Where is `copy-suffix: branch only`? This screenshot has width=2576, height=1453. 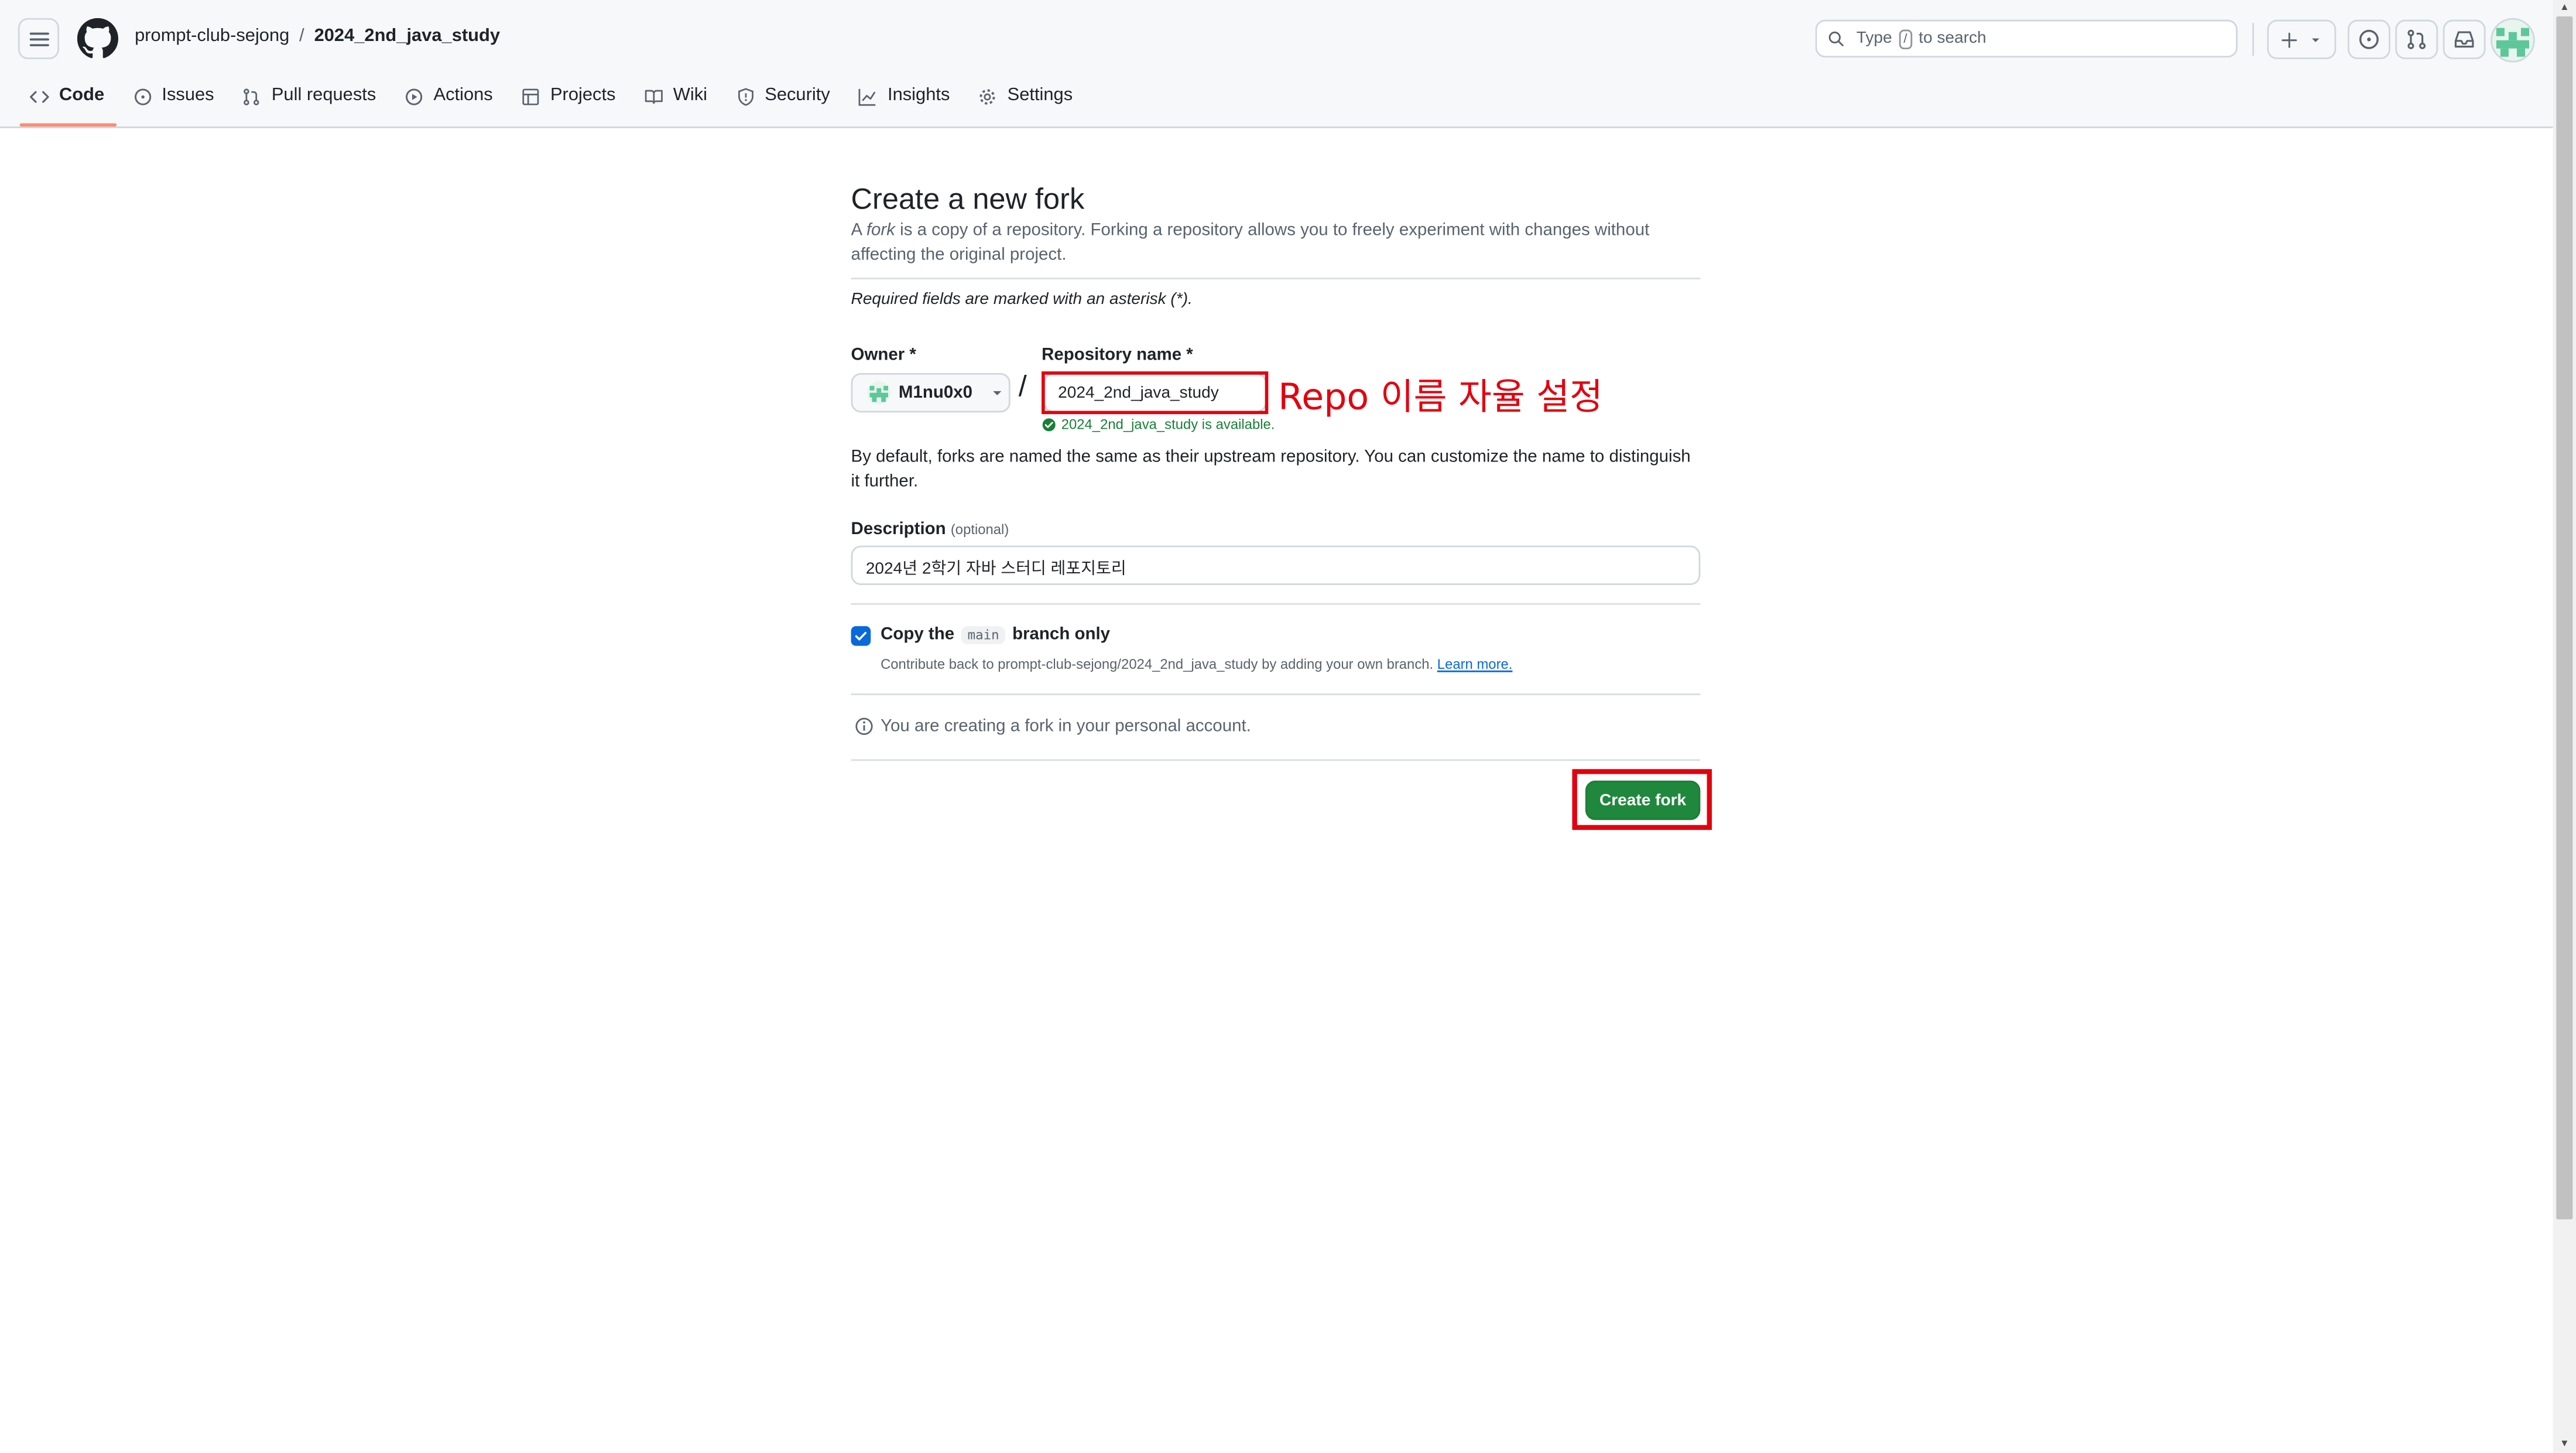 copy-suffix: branch only is located at coordinates (1061, 634).